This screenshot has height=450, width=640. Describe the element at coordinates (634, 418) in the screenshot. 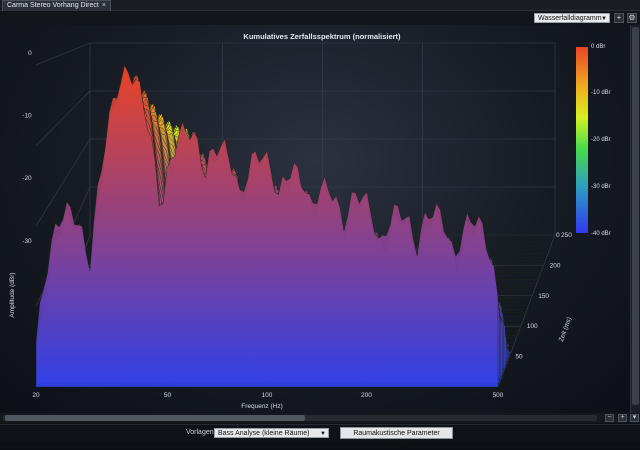

I see `scroll-down-icon: ▾` at that location.